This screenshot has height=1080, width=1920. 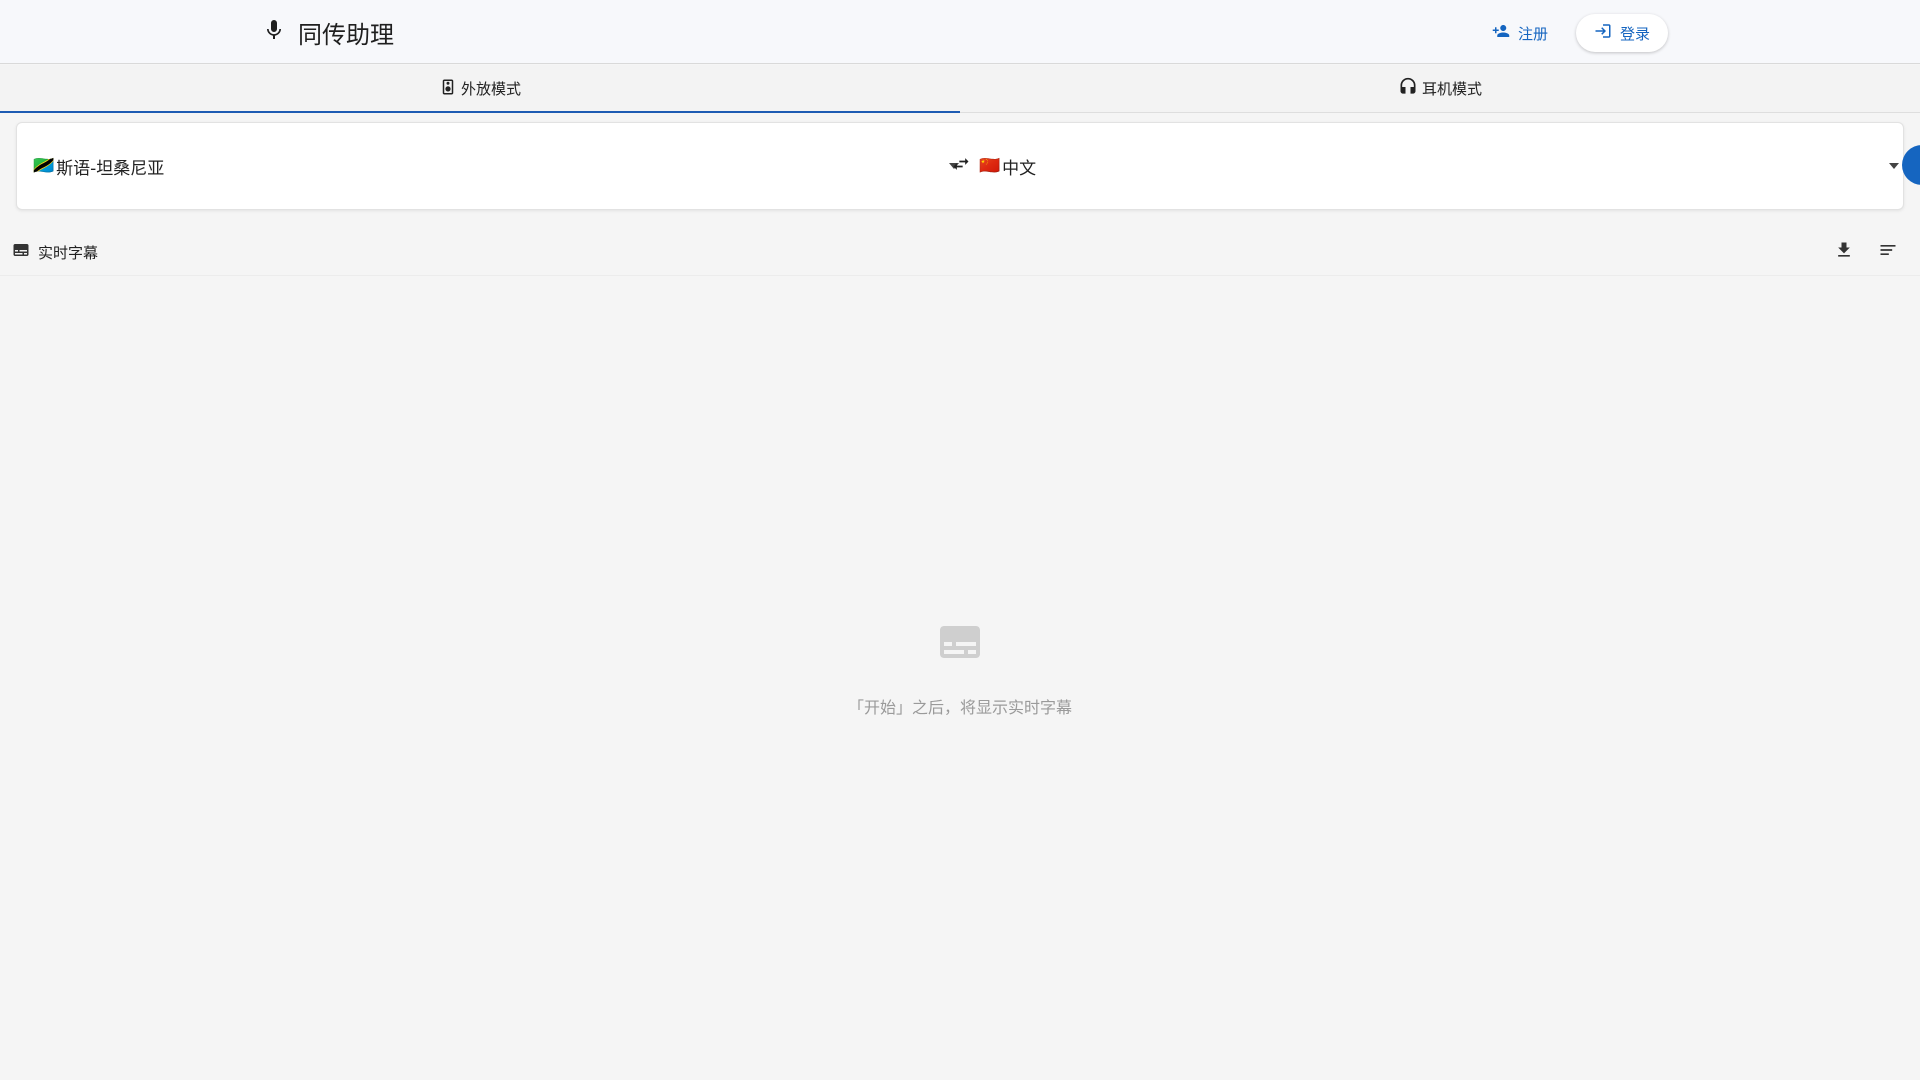 I want to click on tab-headphone-mode: 耳机模式, so click(x=1440, y=88).